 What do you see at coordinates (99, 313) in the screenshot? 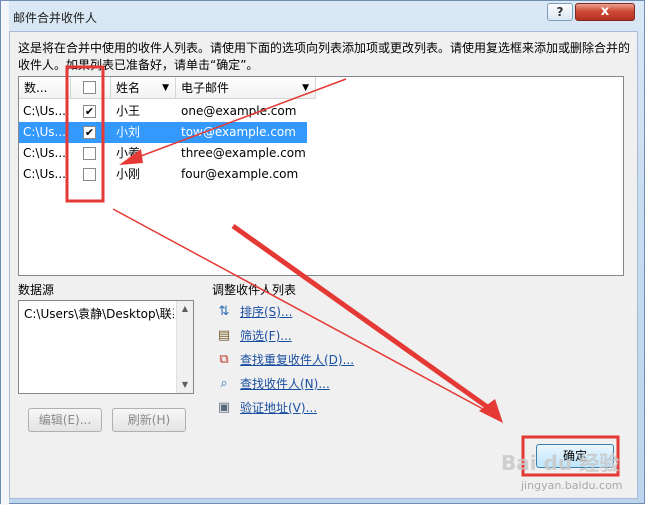
I see `datasource-item: C:\Users\袁静\Desktop\联系人.xlsx` at bounding box center [99, 313].